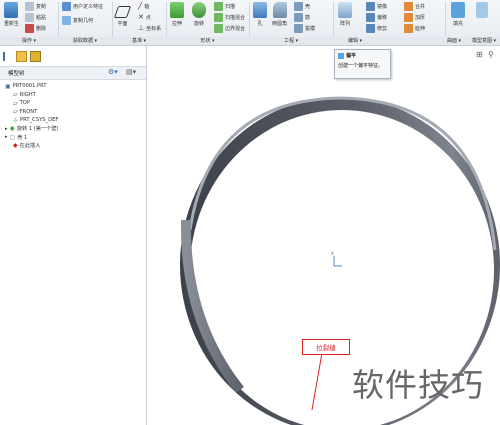 The image size is (500, 425). I want to click on insert-icon: ◆, so click(15, 146).